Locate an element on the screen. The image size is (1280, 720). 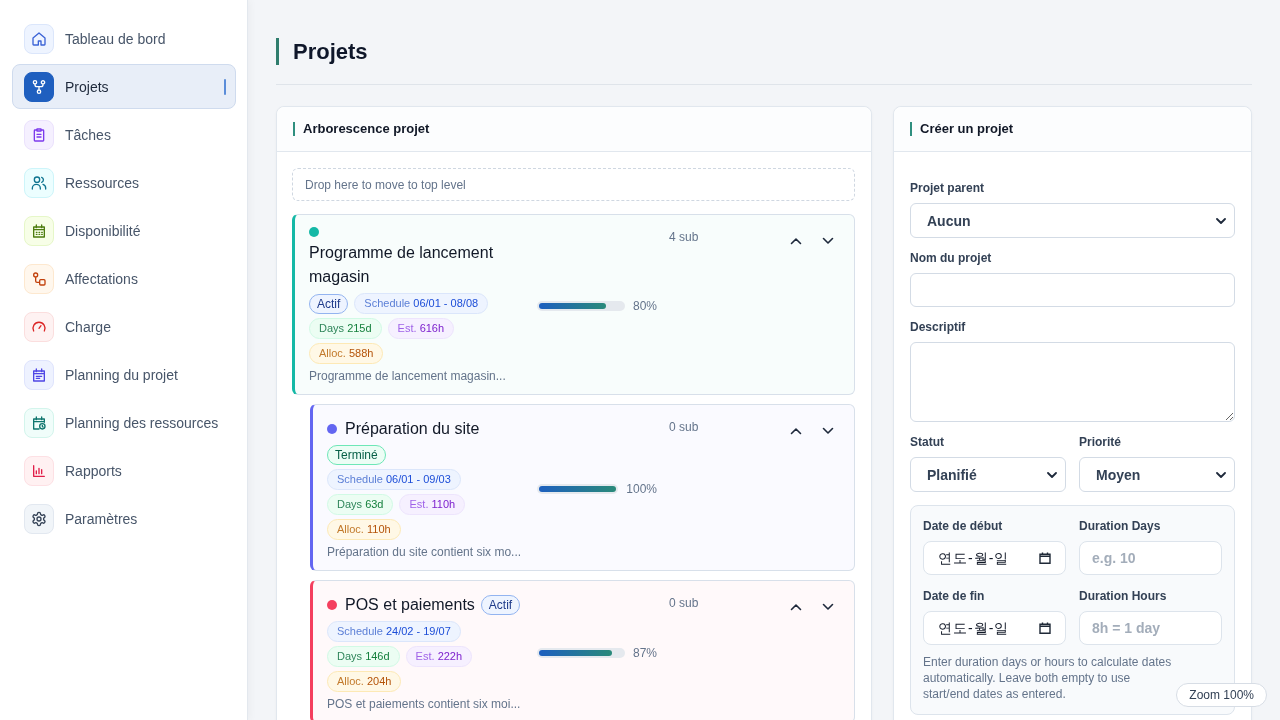
sidebar-item: Planning du projet is located at coordinates (124, 374).